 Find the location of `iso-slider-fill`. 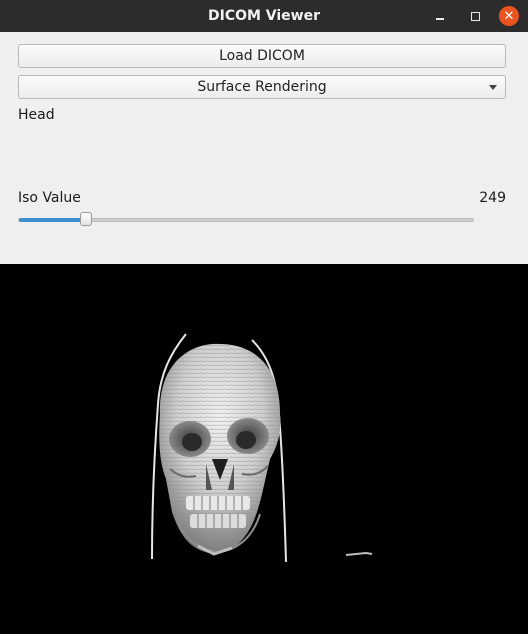

iso-slider-fill is located at coordinates (53, 220).